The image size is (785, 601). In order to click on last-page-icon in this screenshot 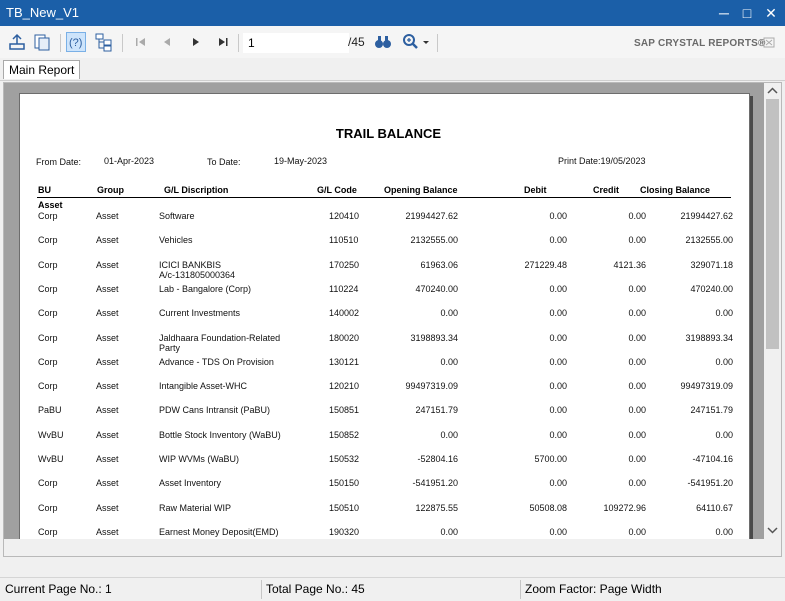, I will do `click(223, 42)`.